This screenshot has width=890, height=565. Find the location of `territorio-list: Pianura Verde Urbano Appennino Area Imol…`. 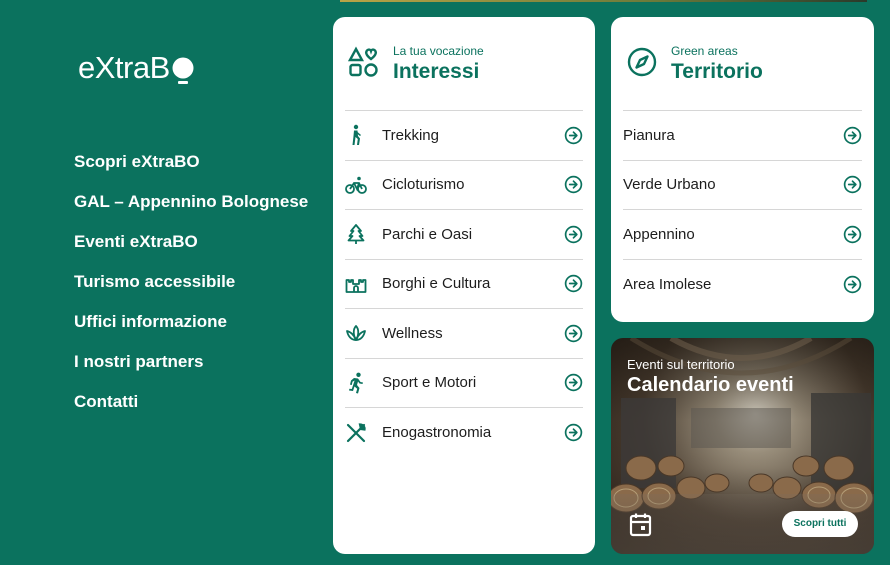

territorio-list: Pianura Verde Urbano Appennino Area Imol… is located at coordinates (742, 210).